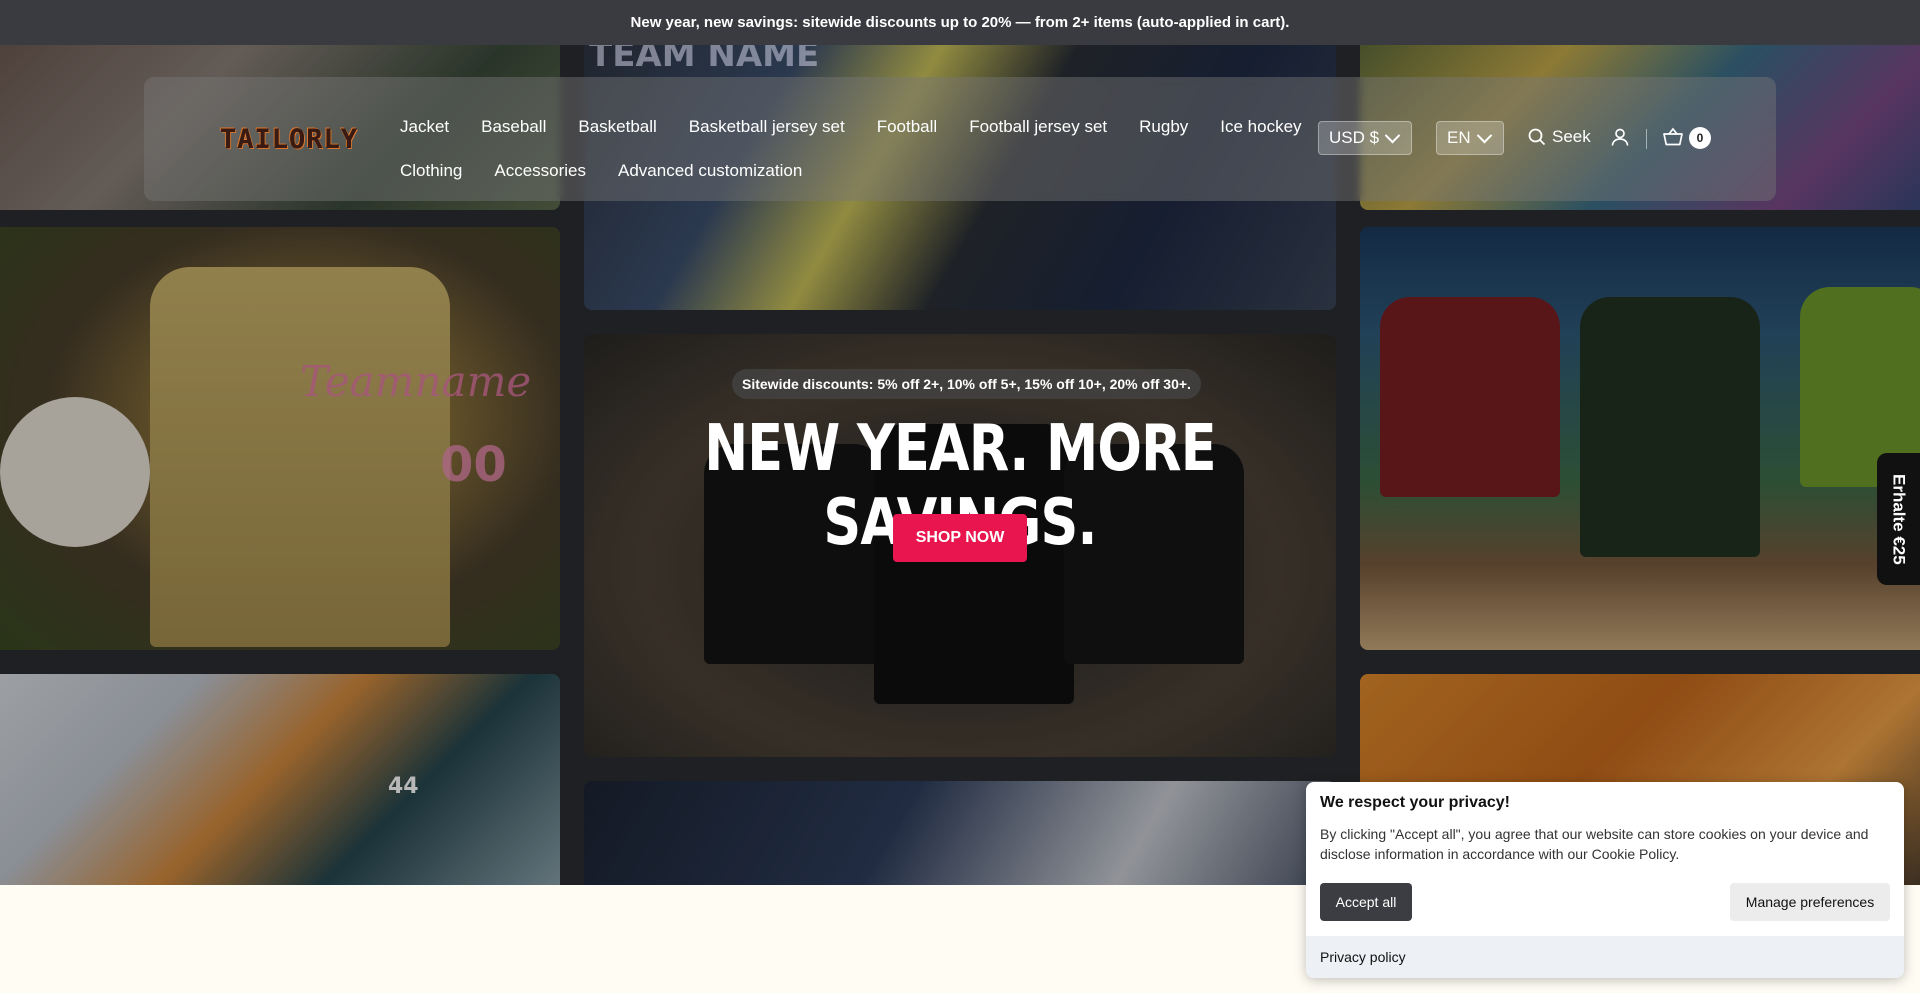 This screenshot has height=993, width=1920. I want to click on reward-side-tab: Erhalte €25, so click(1898, 519).